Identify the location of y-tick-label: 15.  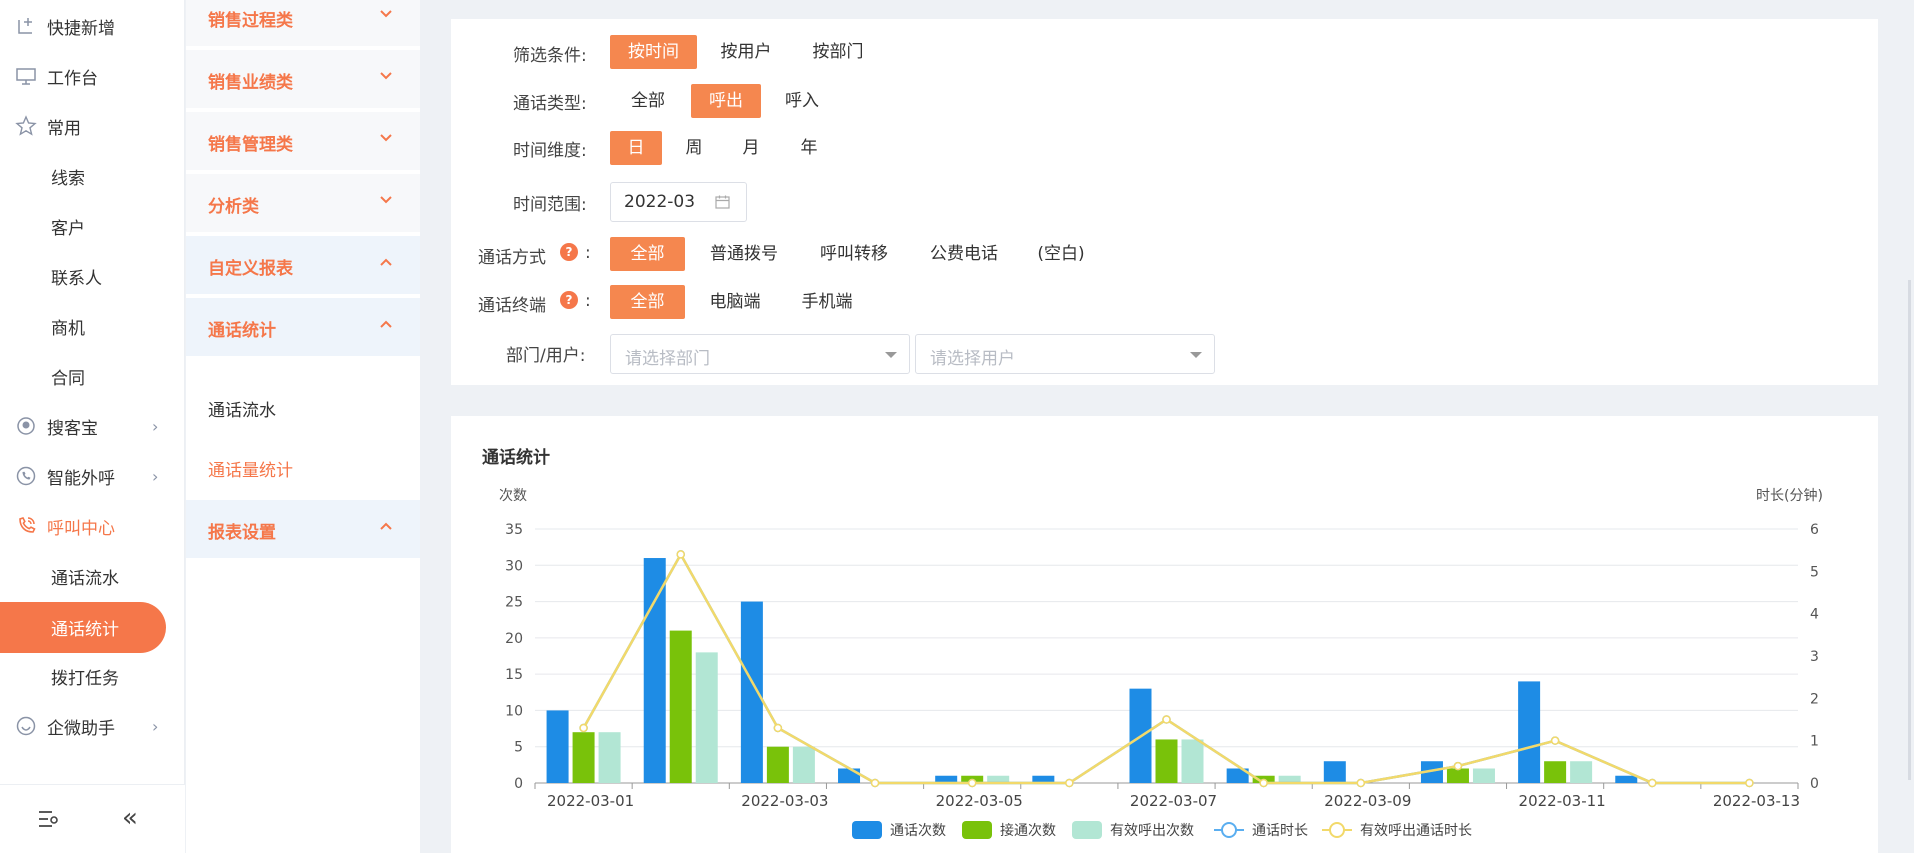
(514, 675).